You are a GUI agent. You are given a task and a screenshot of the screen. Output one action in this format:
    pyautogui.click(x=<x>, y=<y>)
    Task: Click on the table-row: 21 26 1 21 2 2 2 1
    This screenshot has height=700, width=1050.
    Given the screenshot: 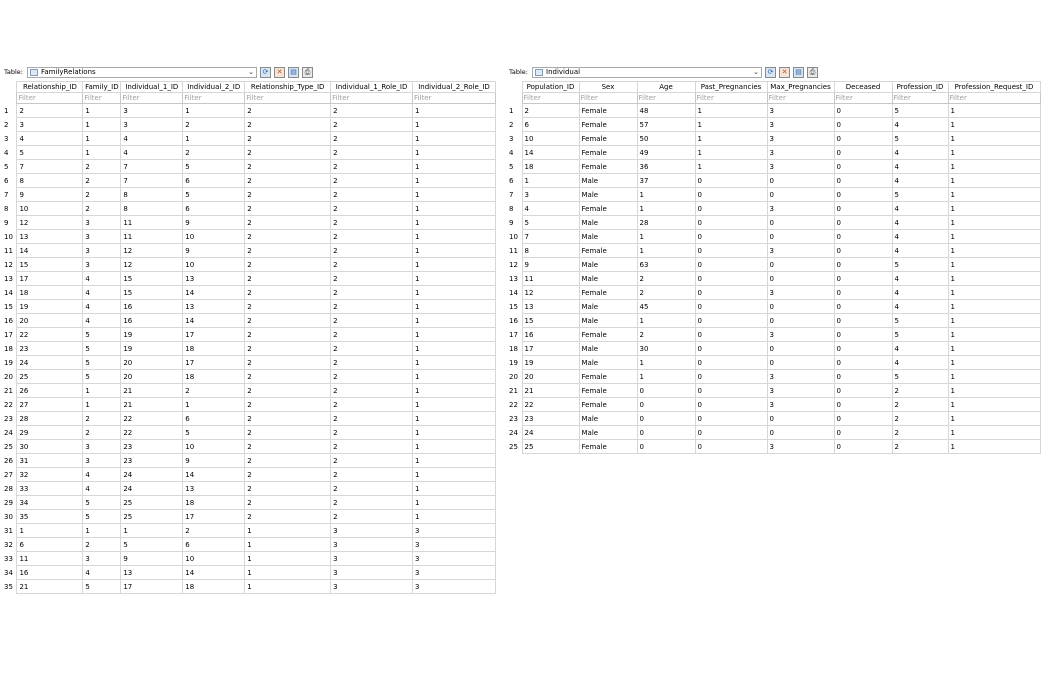 What is the action you would take?
    pyautogui.click(x=250, y=390)
    